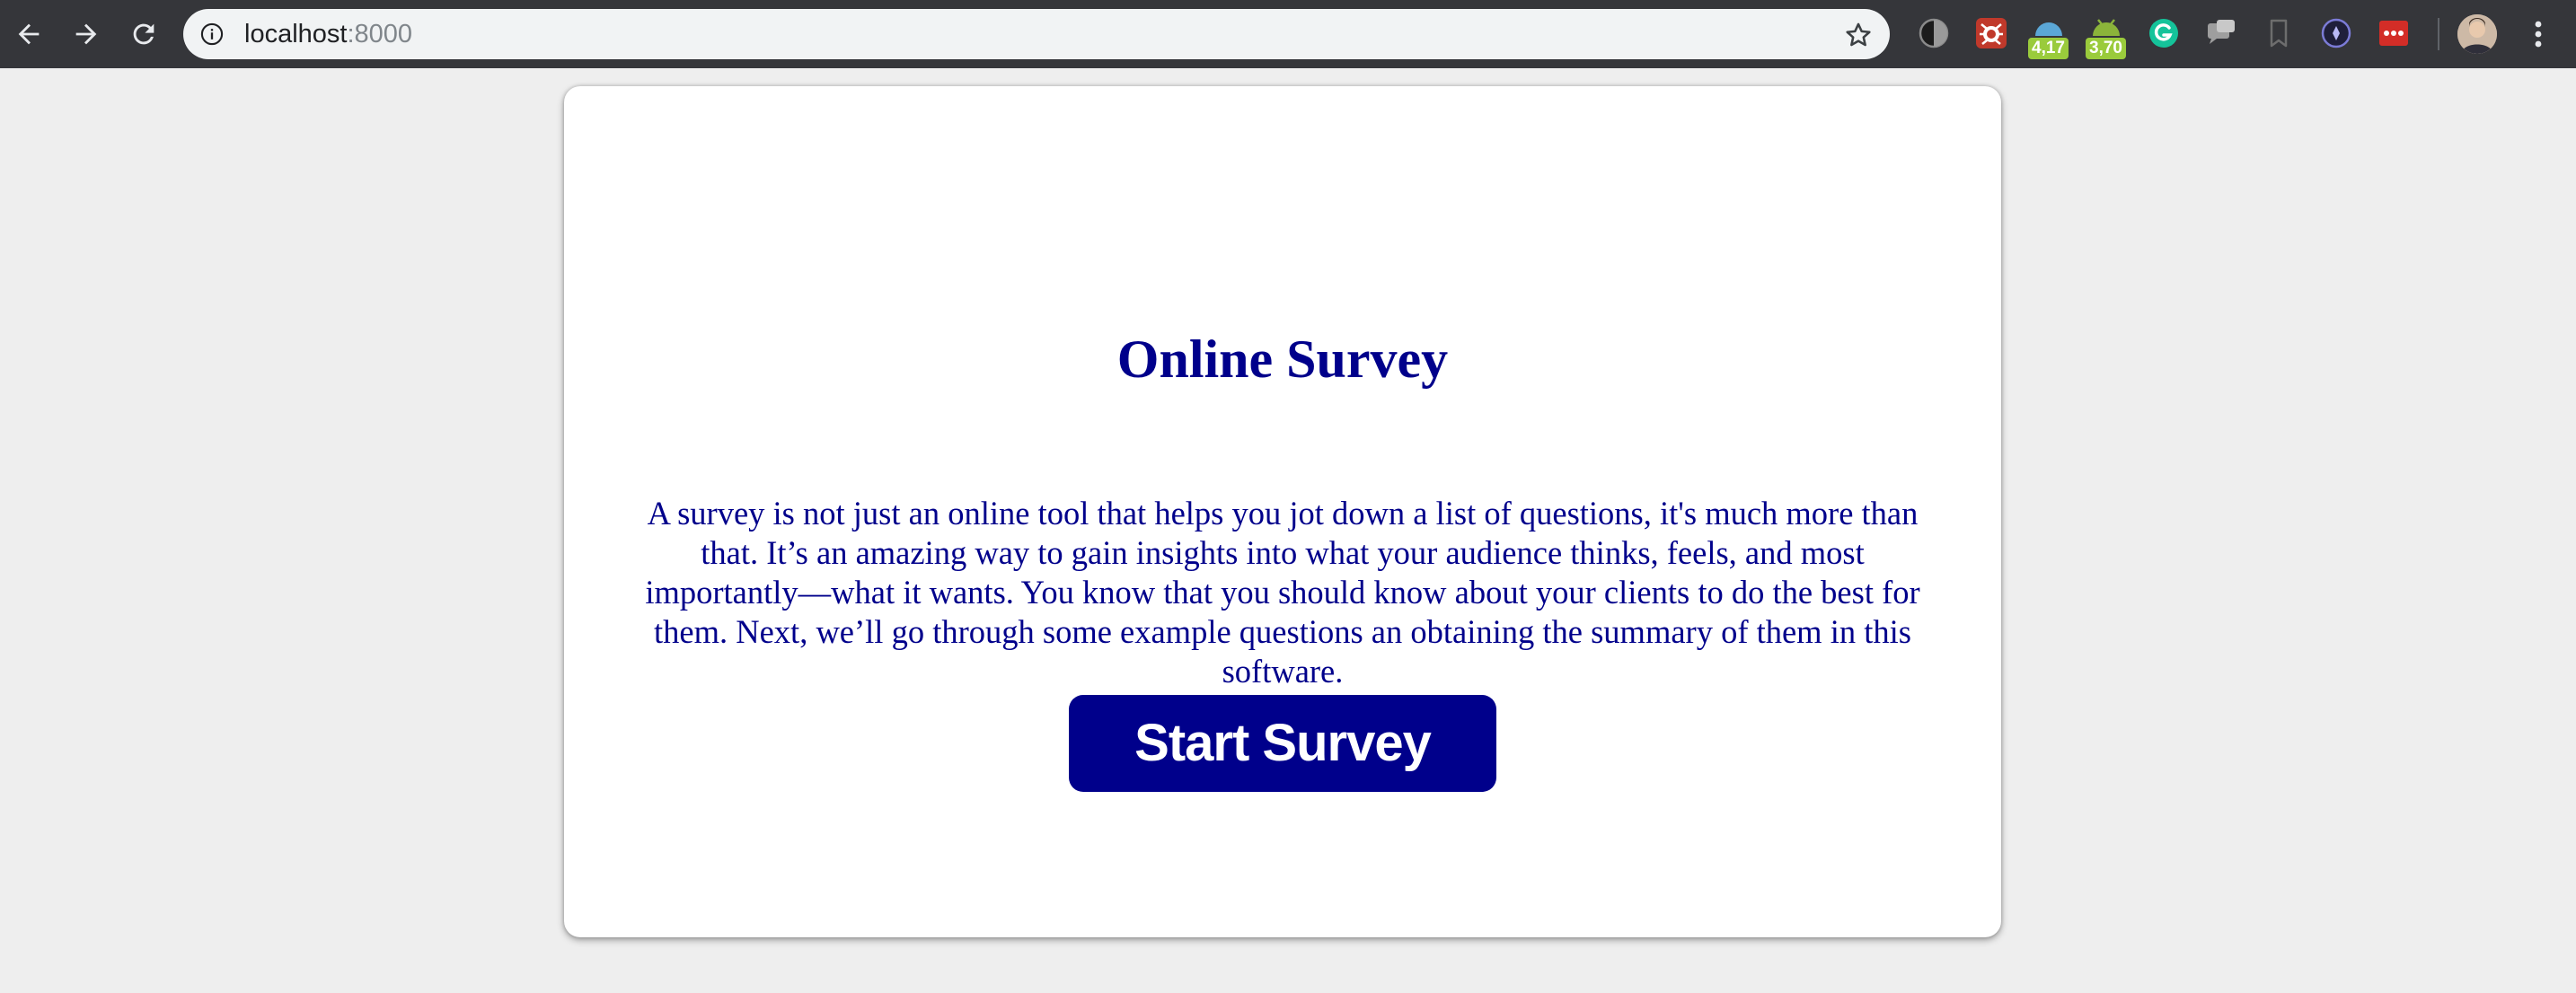  I want to click on arrow-right-icon, so click(86, 34).